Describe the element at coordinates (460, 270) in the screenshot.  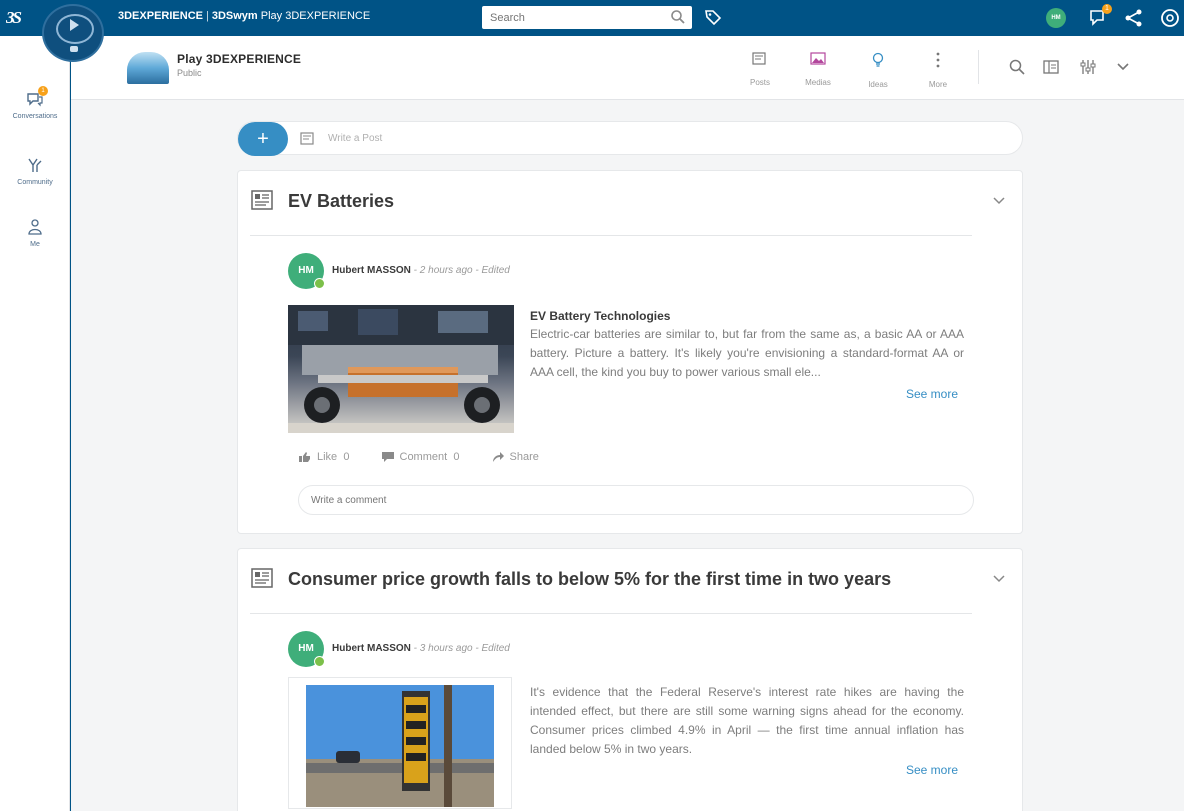
I see `post-meta: - 2 hours ago - Edited` at that location.